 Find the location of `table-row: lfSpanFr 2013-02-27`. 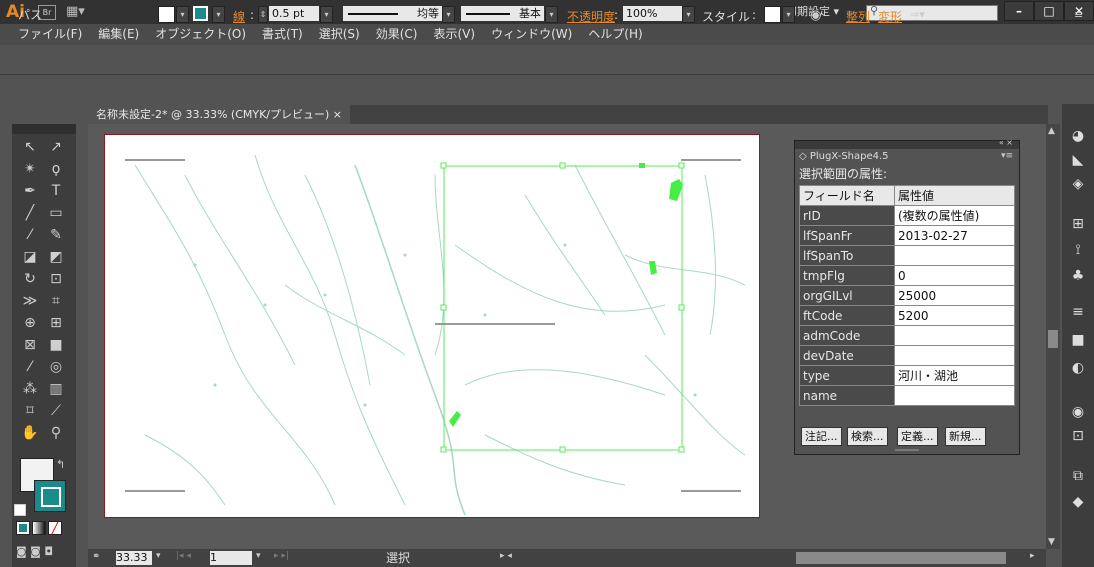

table-row: lfSpanFr 2013-02-27 is located at coordinates (907, 235).